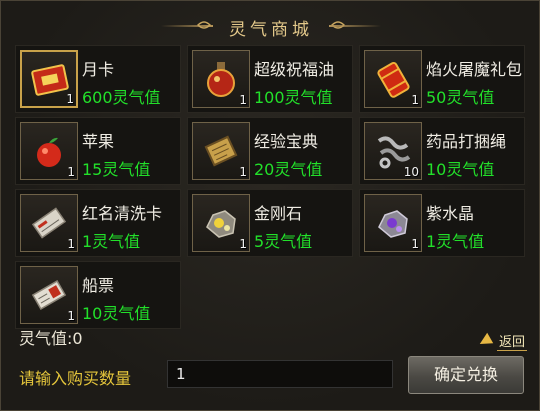 This screenshot has width=540, height=411. What do you see at coordinates (98, 285) in the screenshot?
I see `item-name: 船票` at bounding box center [98, 285].